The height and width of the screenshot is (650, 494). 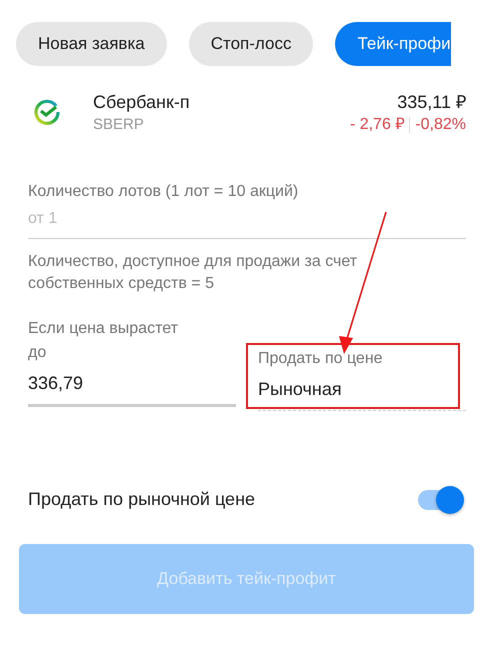 What do you see at coordinates (119, 125) in the screenshot?
I see `ticker: SBERP` at bounding box center [119, 125].